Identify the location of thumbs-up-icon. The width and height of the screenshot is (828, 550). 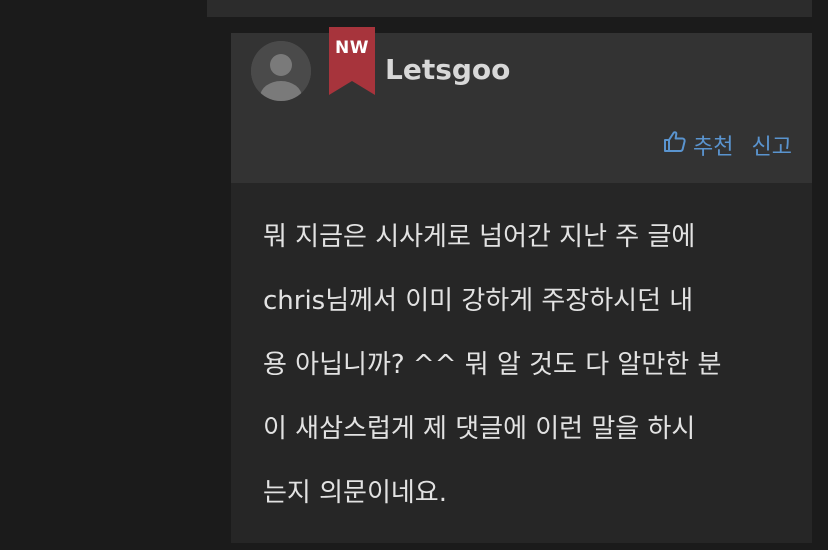
(675, 145).